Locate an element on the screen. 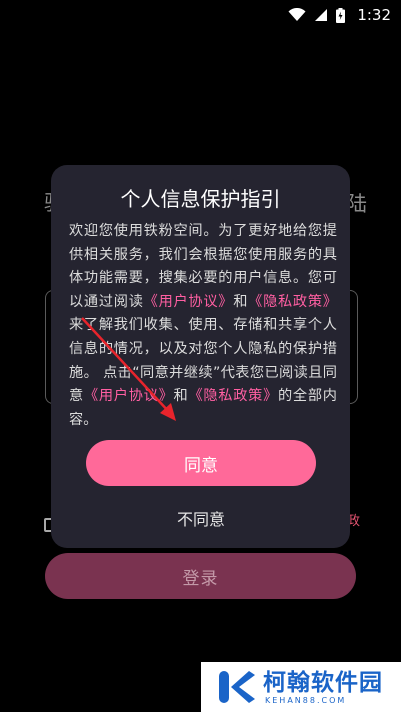 Image resolution: width=401 pixels, height=712 pixels. user-agreement-link: 《用户协议》 is located at coordinates (189, 302).